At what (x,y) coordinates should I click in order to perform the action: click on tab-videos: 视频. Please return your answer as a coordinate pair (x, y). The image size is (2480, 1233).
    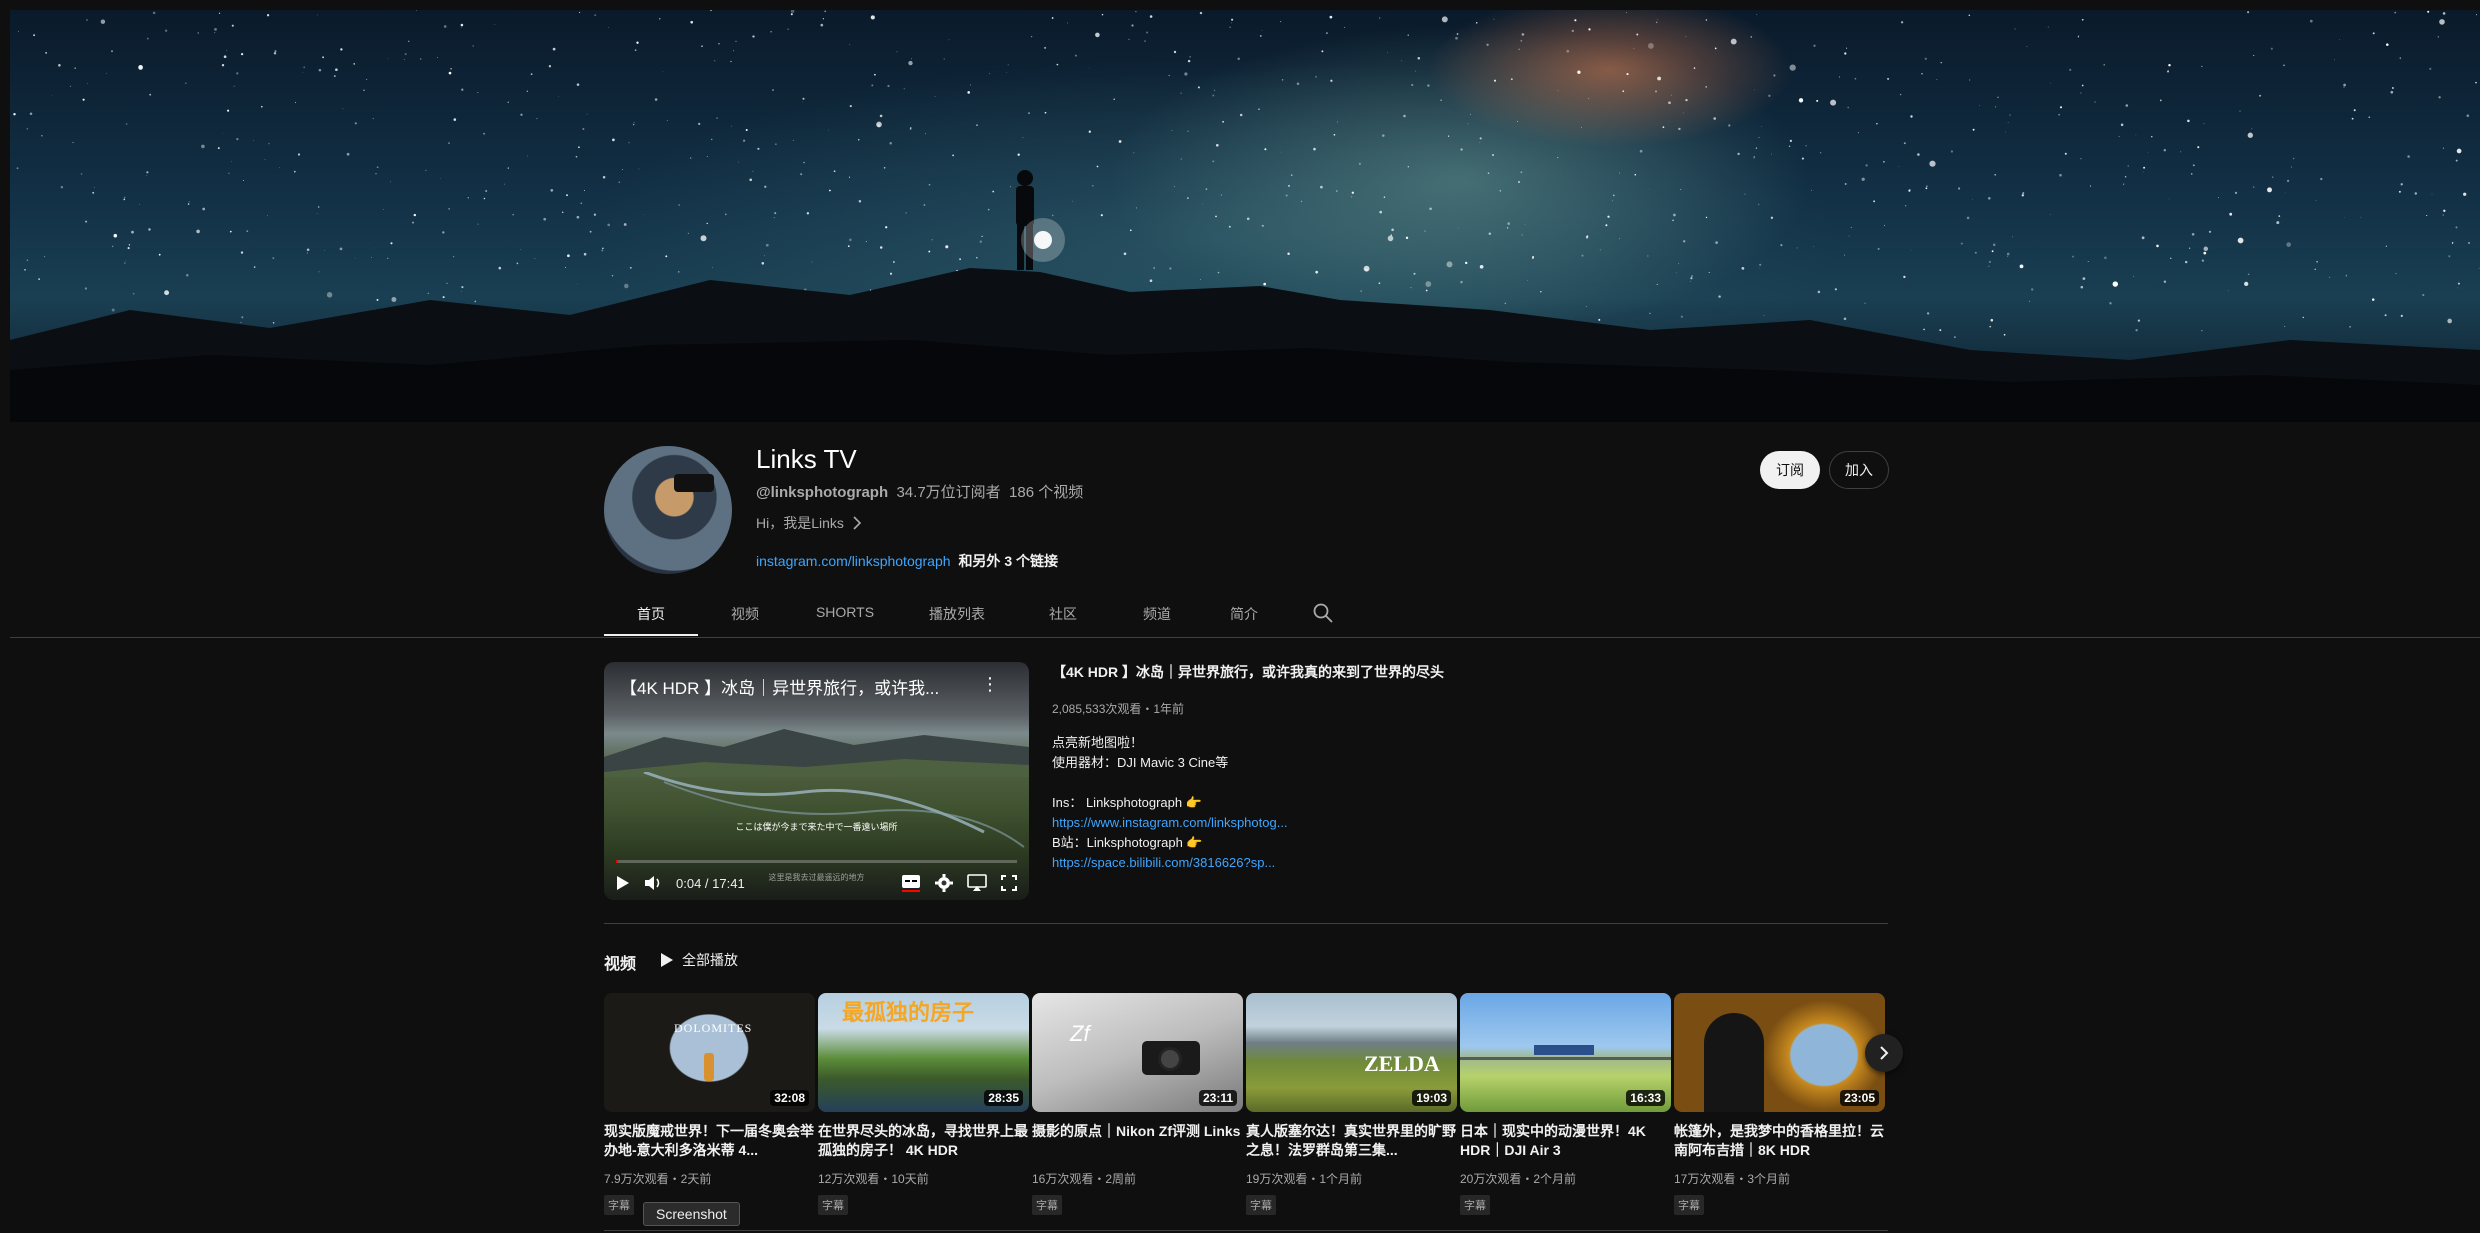
    Looking at the image, I should click on (745, 616).